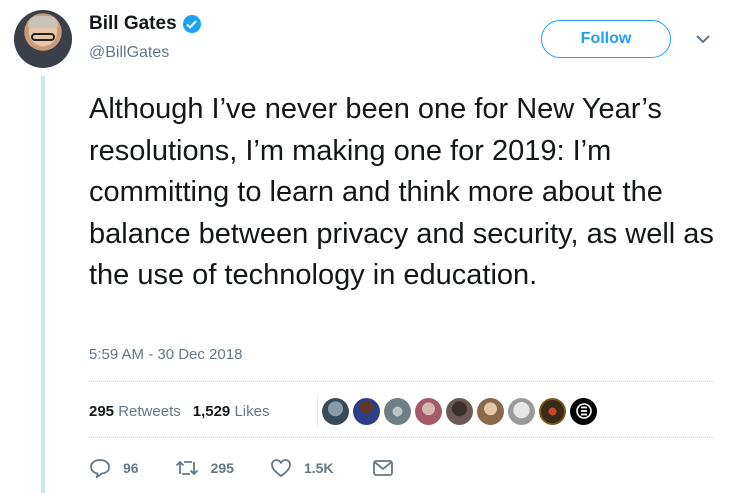 This screenshot has width=746, height=493. Describe the element at coordinates (187, 468) in the screenshot. I see `retweet-icon` at that location.